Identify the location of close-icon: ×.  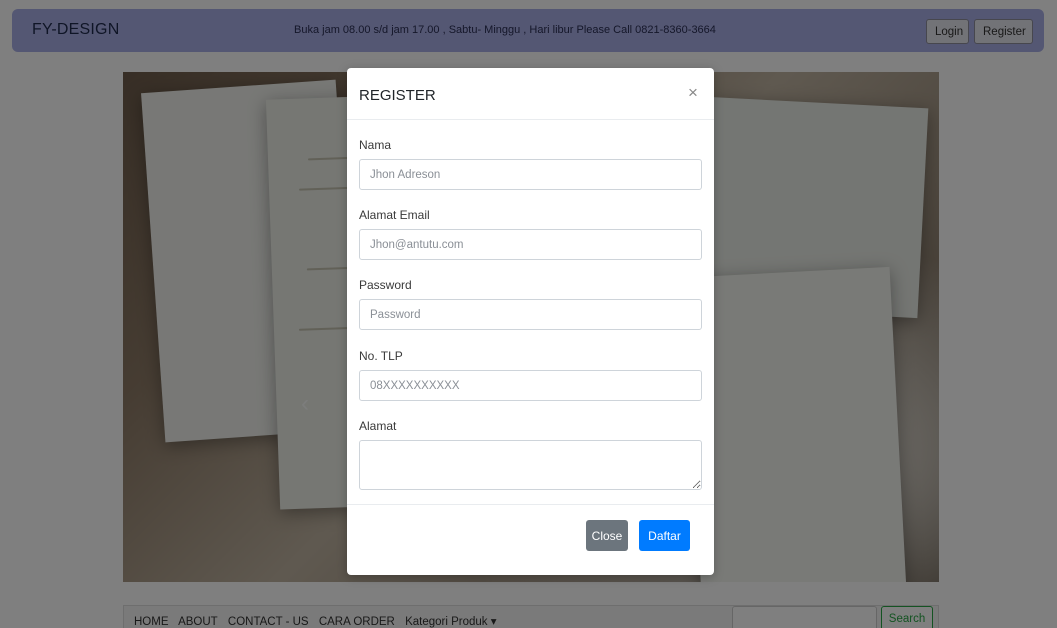
(693, 93).